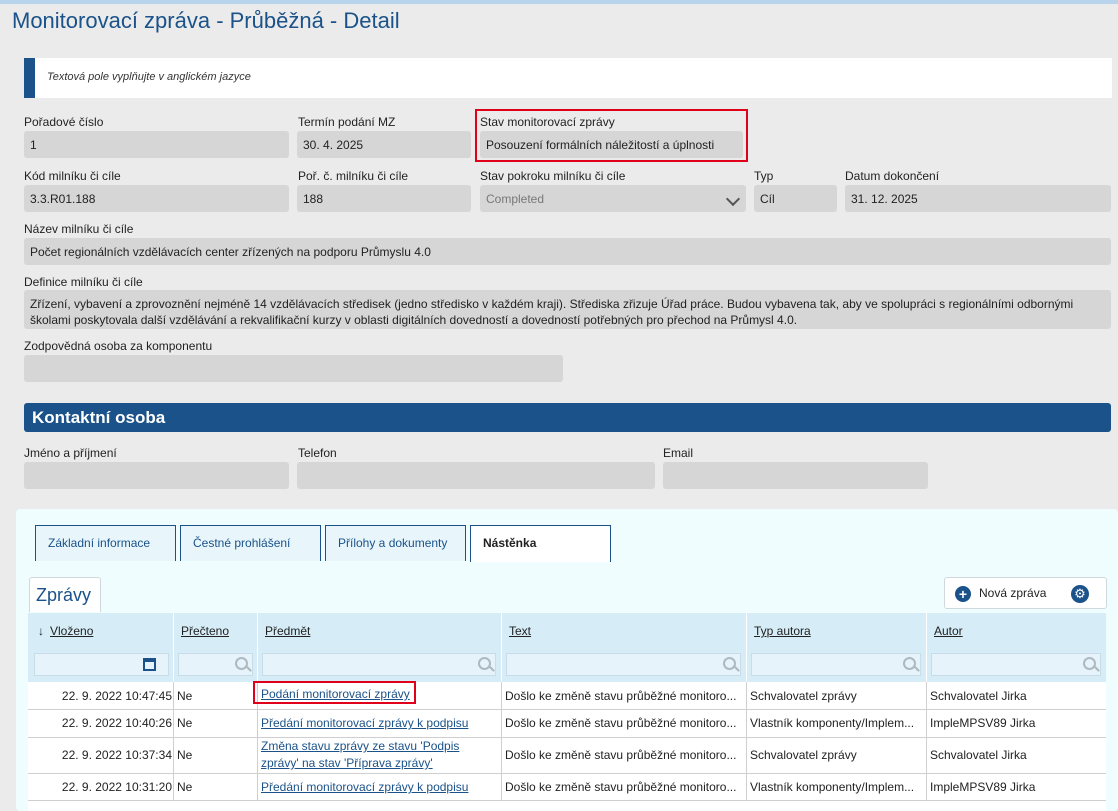 This screenshot has height=811, width=1118. I want to click on definice-label: Definice milníku či cíle, so click(83, 282).